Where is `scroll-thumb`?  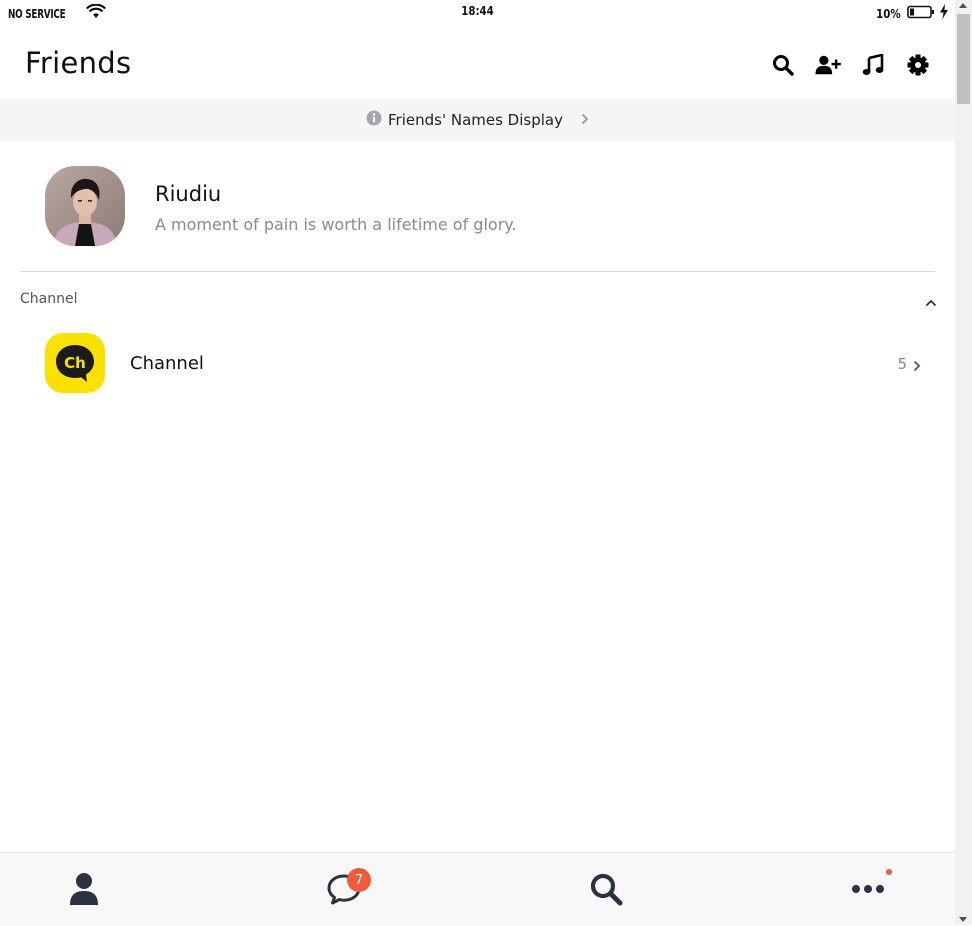
scroll-thumb is located at coordinates (963, 59).